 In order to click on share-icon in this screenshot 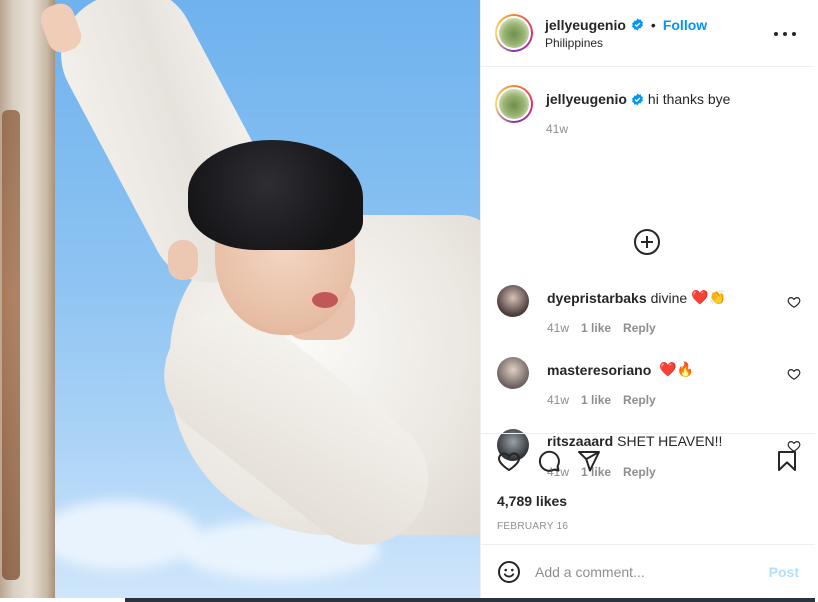, I will do `click(589, 461)`.